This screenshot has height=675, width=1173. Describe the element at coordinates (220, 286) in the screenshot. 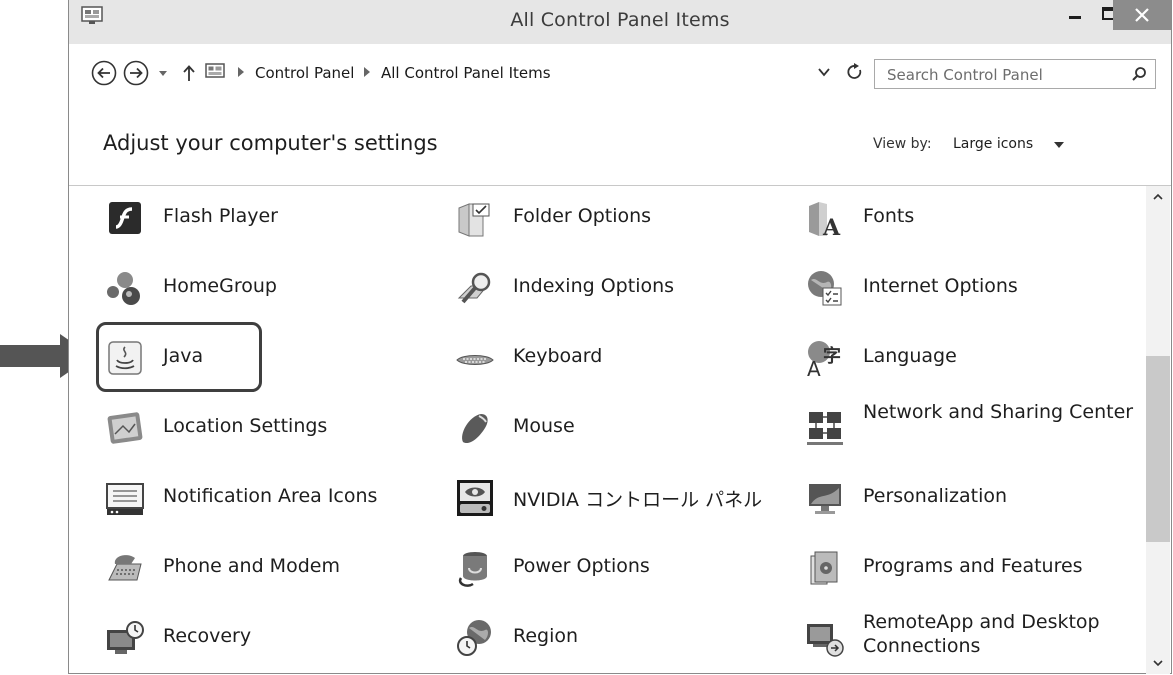

I see `item-label: HomeGroup` at that location.